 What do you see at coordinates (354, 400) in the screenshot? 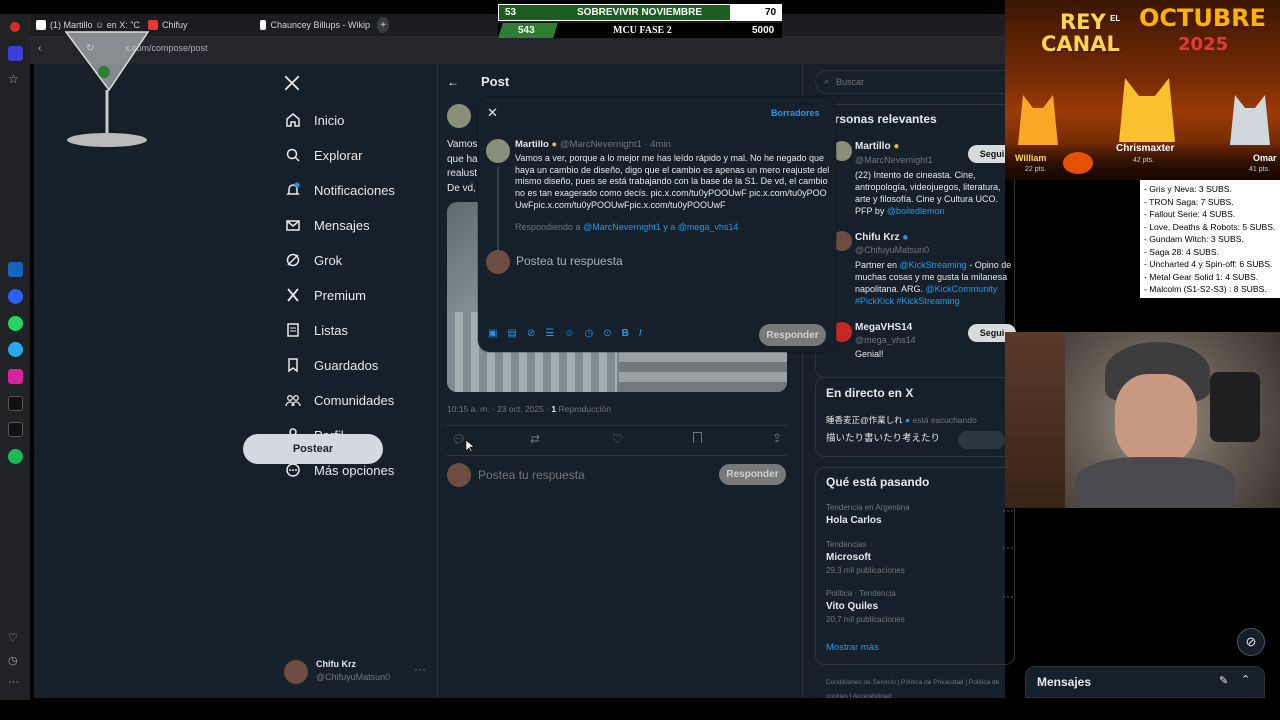
I see `nav-item-label: Comunidades` at bounding box center [354, 400].